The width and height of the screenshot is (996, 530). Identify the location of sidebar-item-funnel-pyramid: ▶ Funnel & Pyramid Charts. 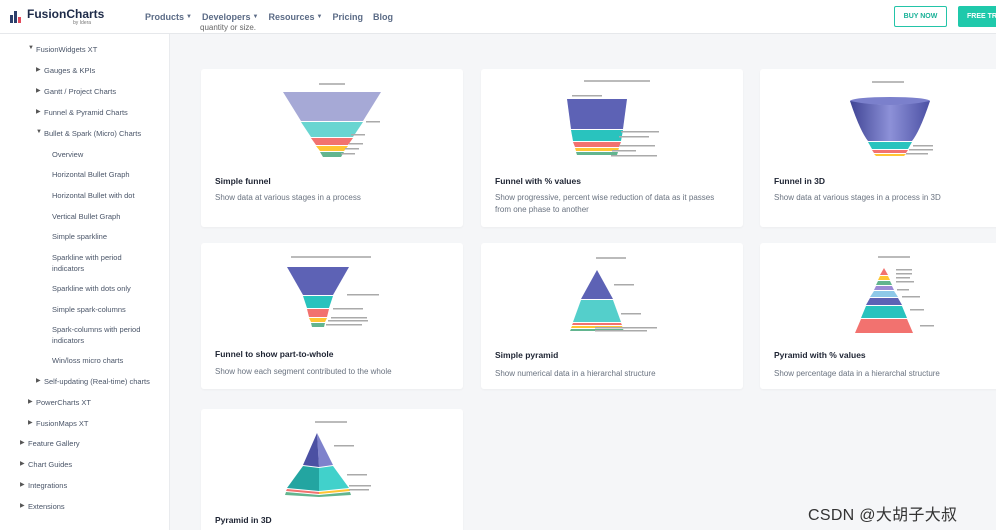
(82, 112).